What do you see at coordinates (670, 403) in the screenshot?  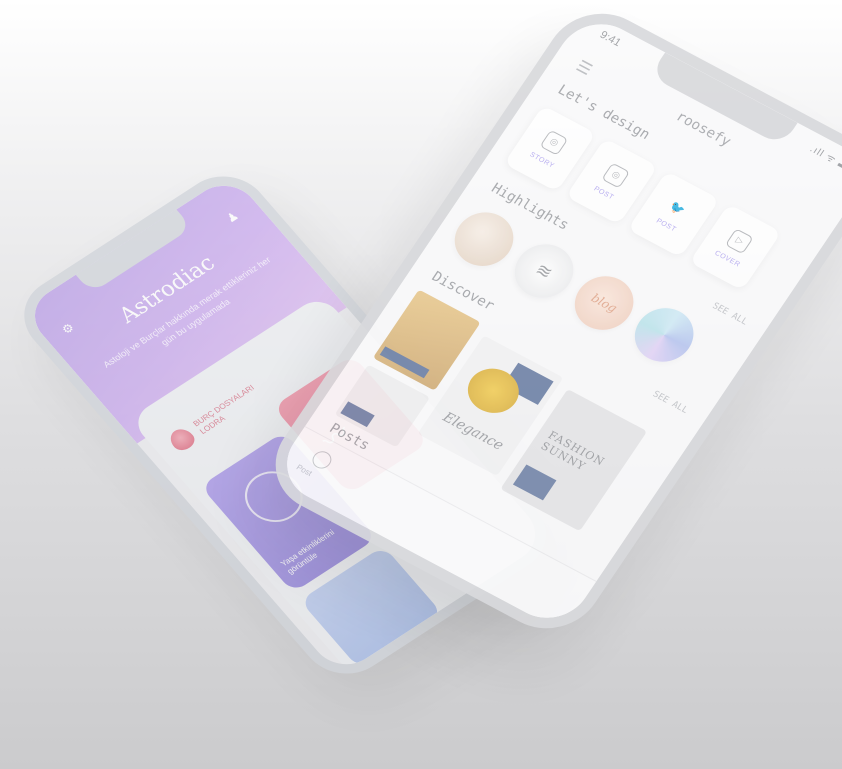 I see `see-all-discover-link: SEE ALL` at bounding box center [670, 403].